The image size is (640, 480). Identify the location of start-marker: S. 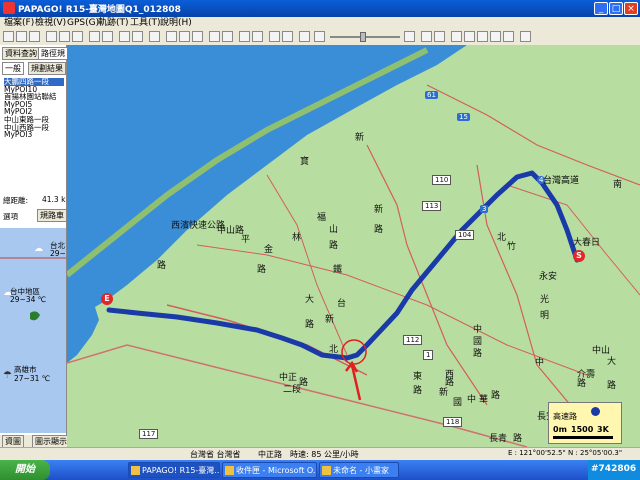
(579, 256).